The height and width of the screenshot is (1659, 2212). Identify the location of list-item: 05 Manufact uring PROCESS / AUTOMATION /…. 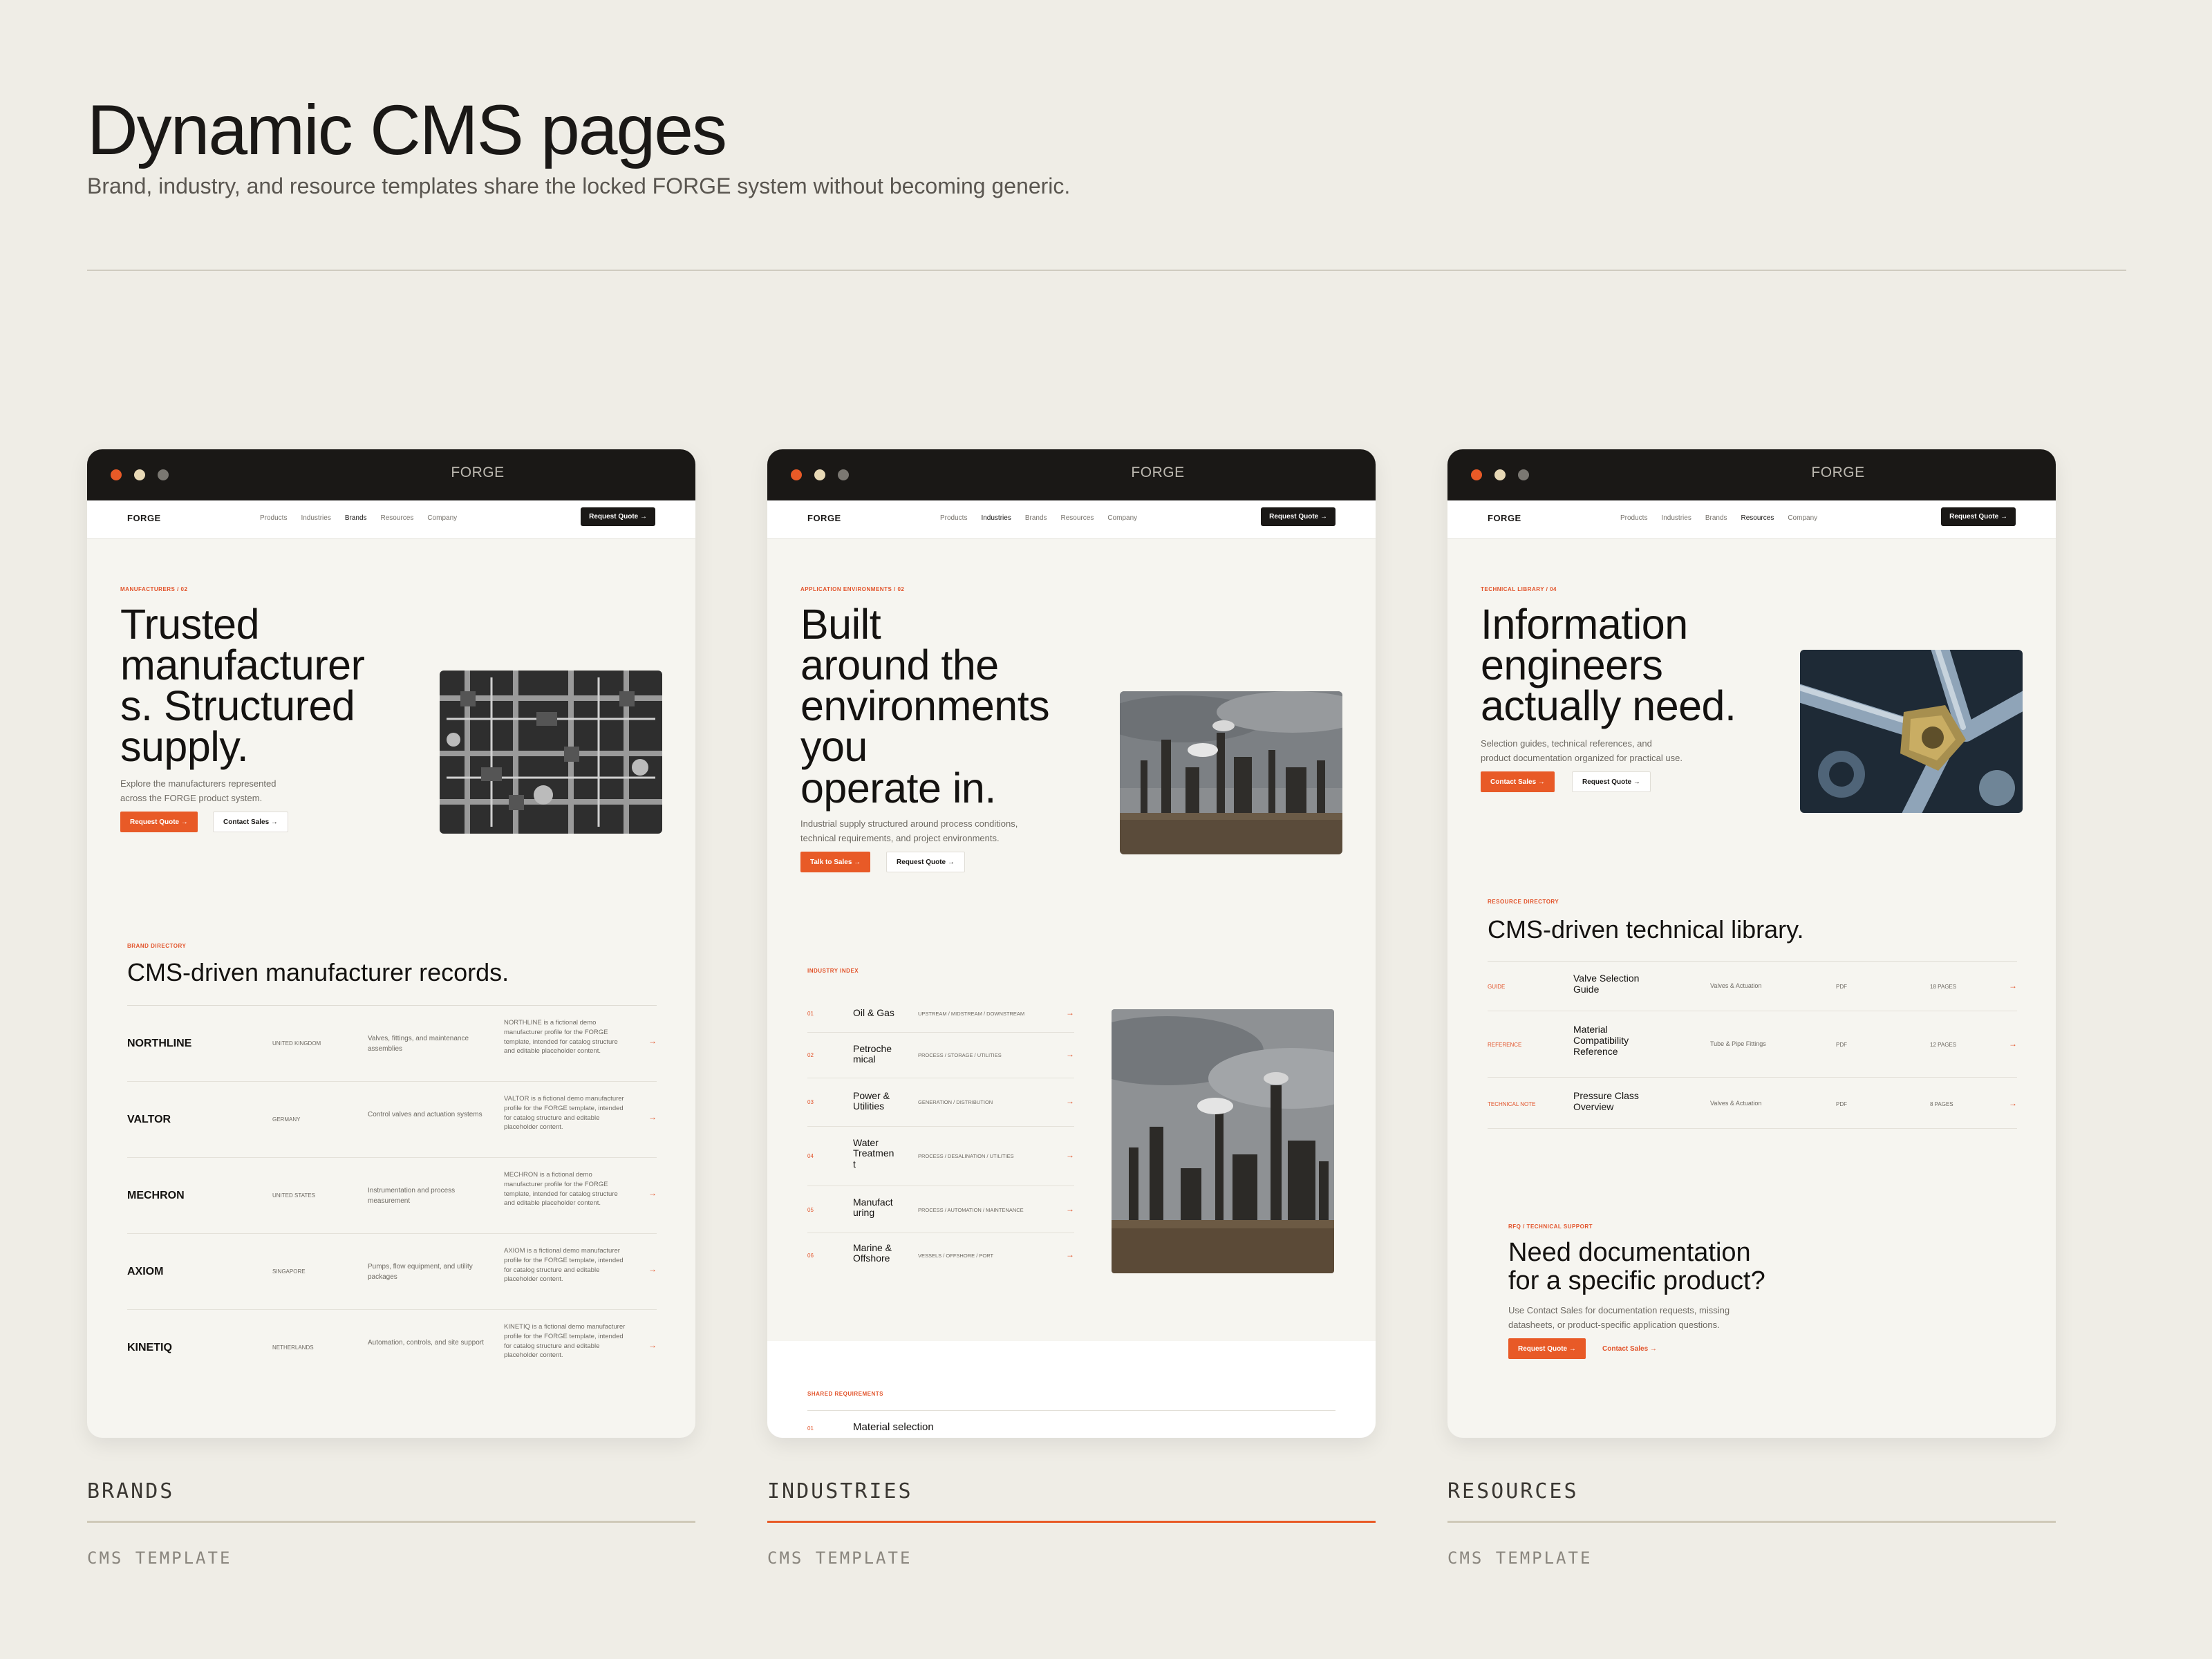
(941, 1209).